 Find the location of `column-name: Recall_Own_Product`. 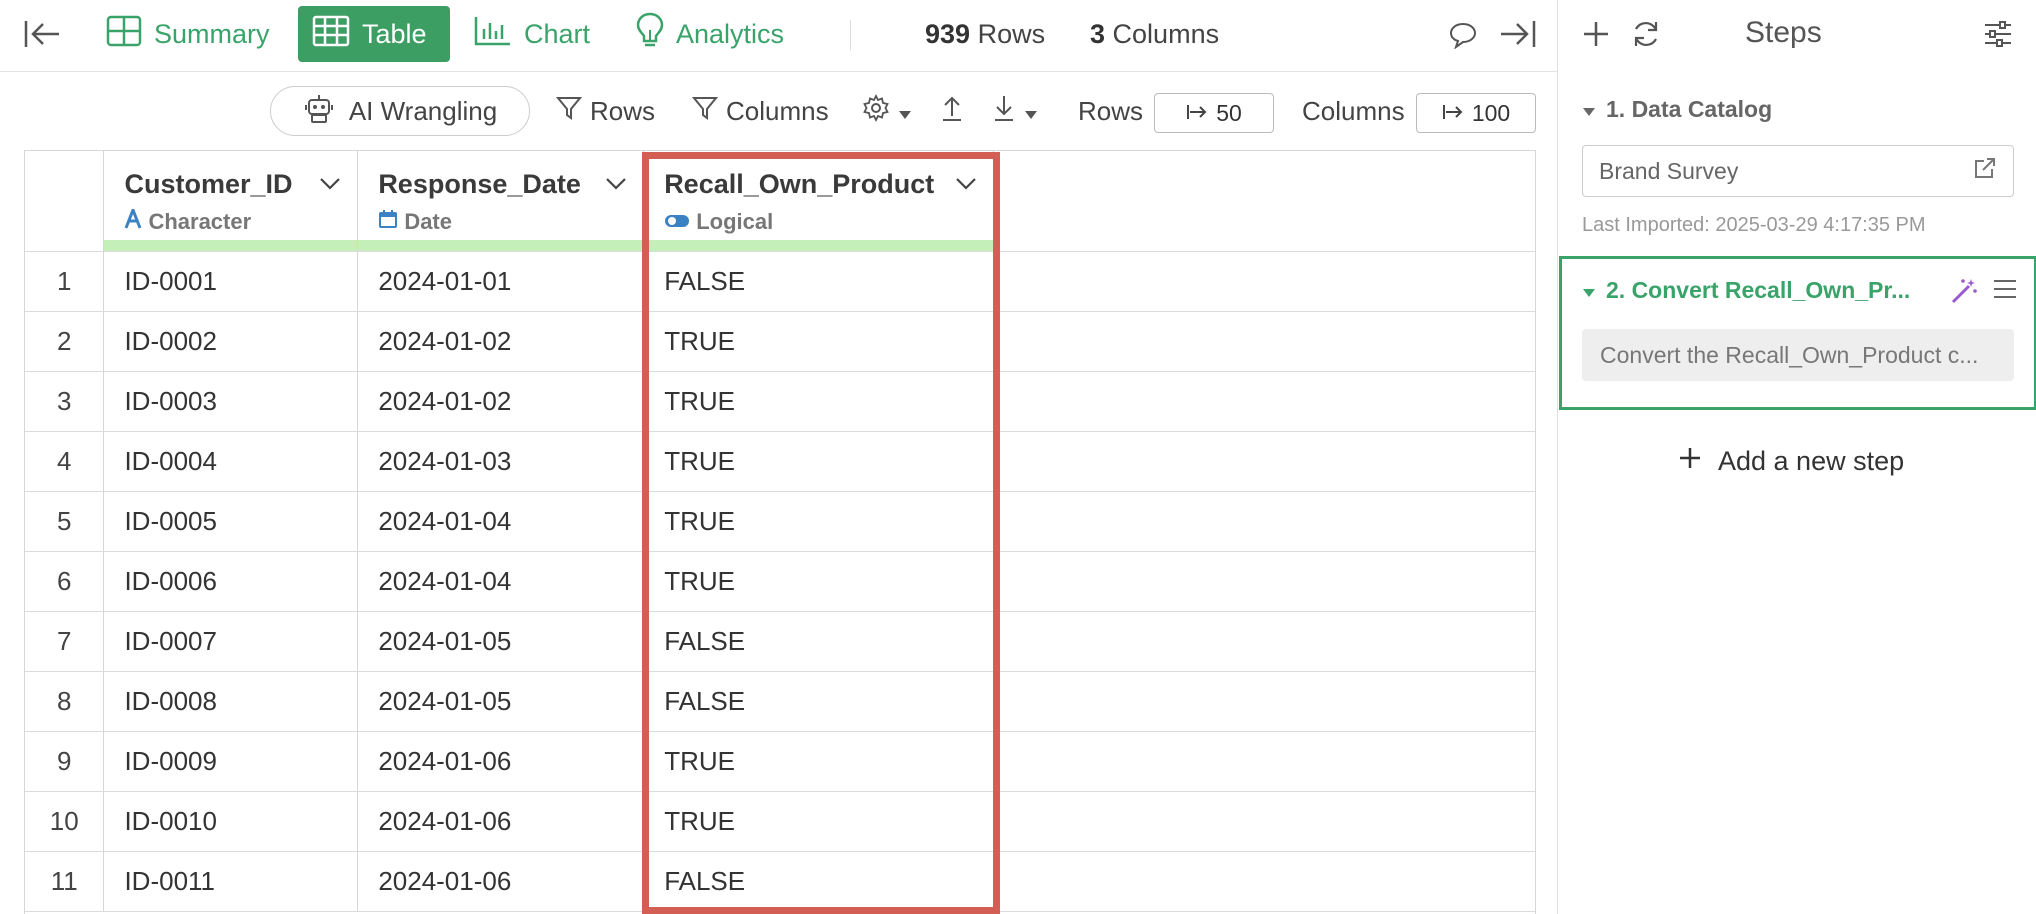

column-name: Recall_Own_Product is located at coordinates (799, 184).